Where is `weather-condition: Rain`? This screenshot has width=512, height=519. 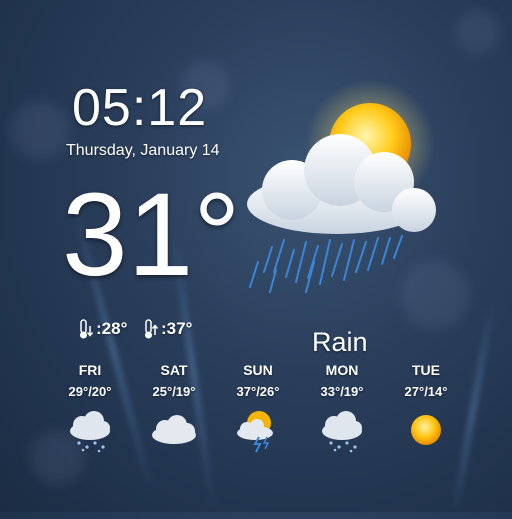 weather-condition: Rain is located at coordinates (340, 342).